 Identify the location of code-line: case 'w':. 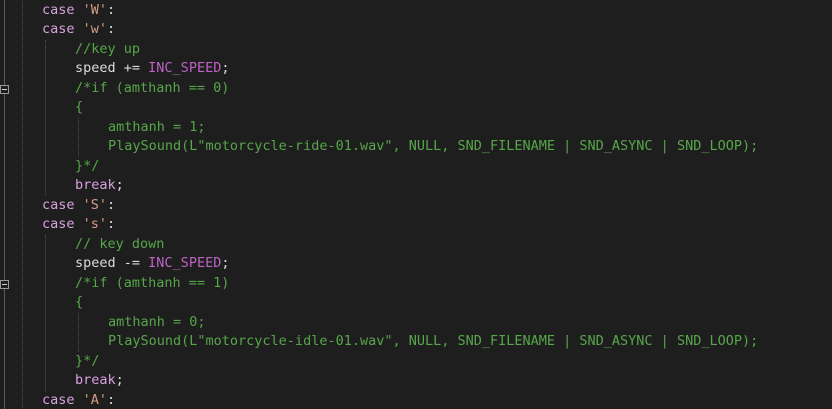
(78, 30).